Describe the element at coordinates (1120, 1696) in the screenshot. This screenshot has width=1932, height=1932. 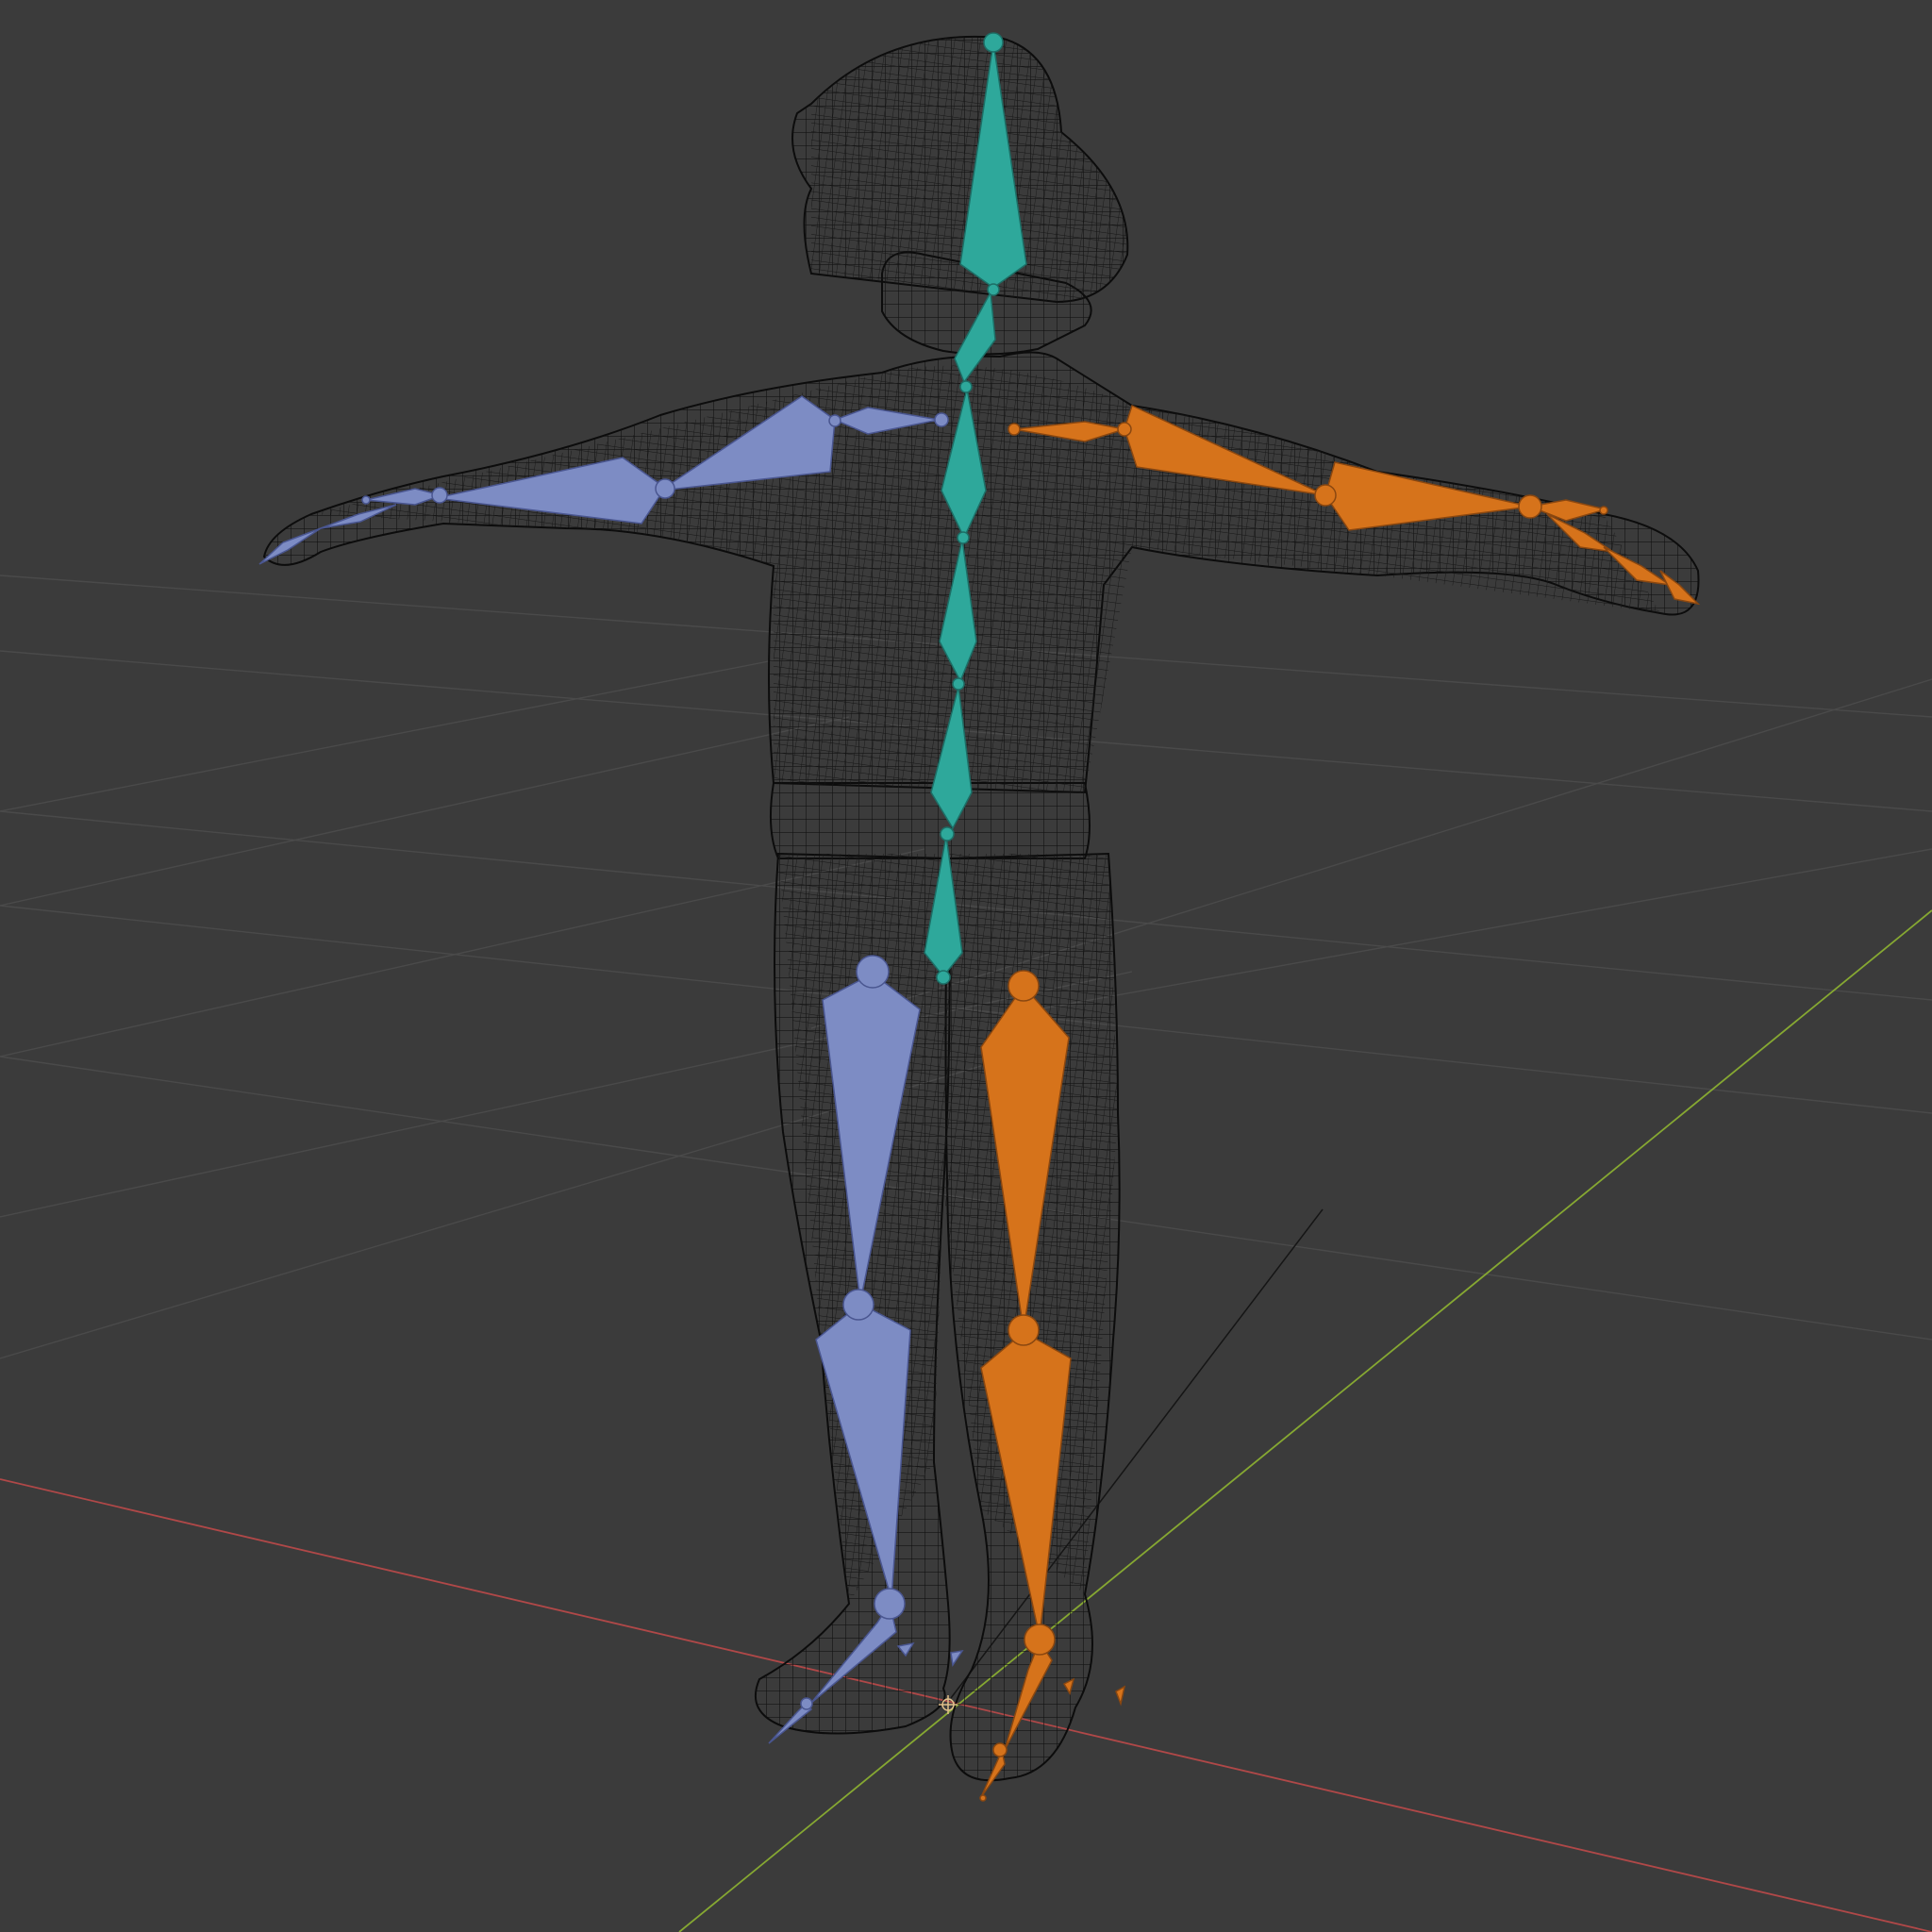
I see `bone-heel-r2` at that location.